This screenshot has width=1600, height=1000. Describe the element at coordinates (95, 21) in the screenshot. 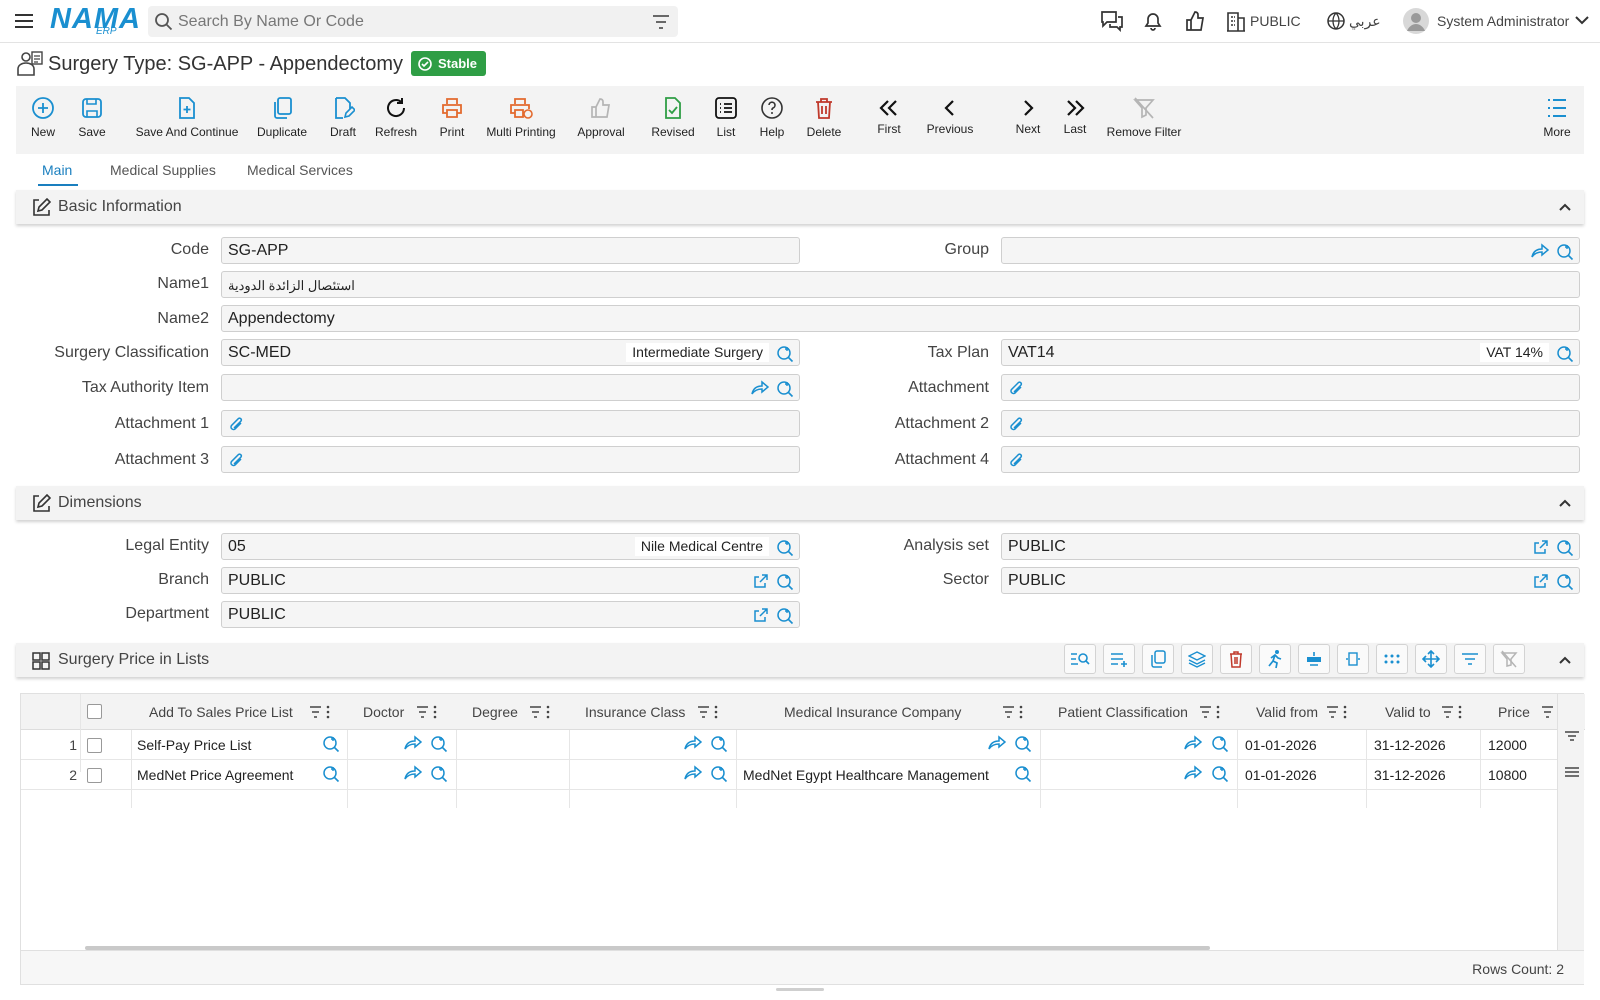

I see `logo: NAMA ERP` at that location.